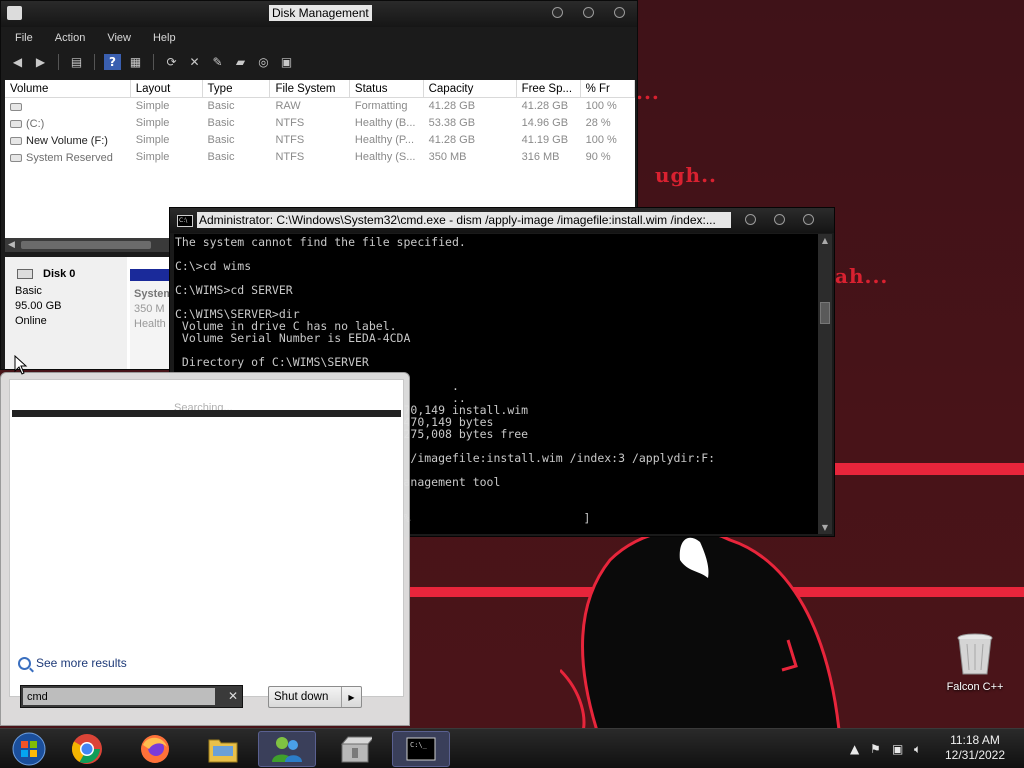 This screenshot has height=768, width=1024. I want to click on start-search-box: ✕, so click(131, 696).